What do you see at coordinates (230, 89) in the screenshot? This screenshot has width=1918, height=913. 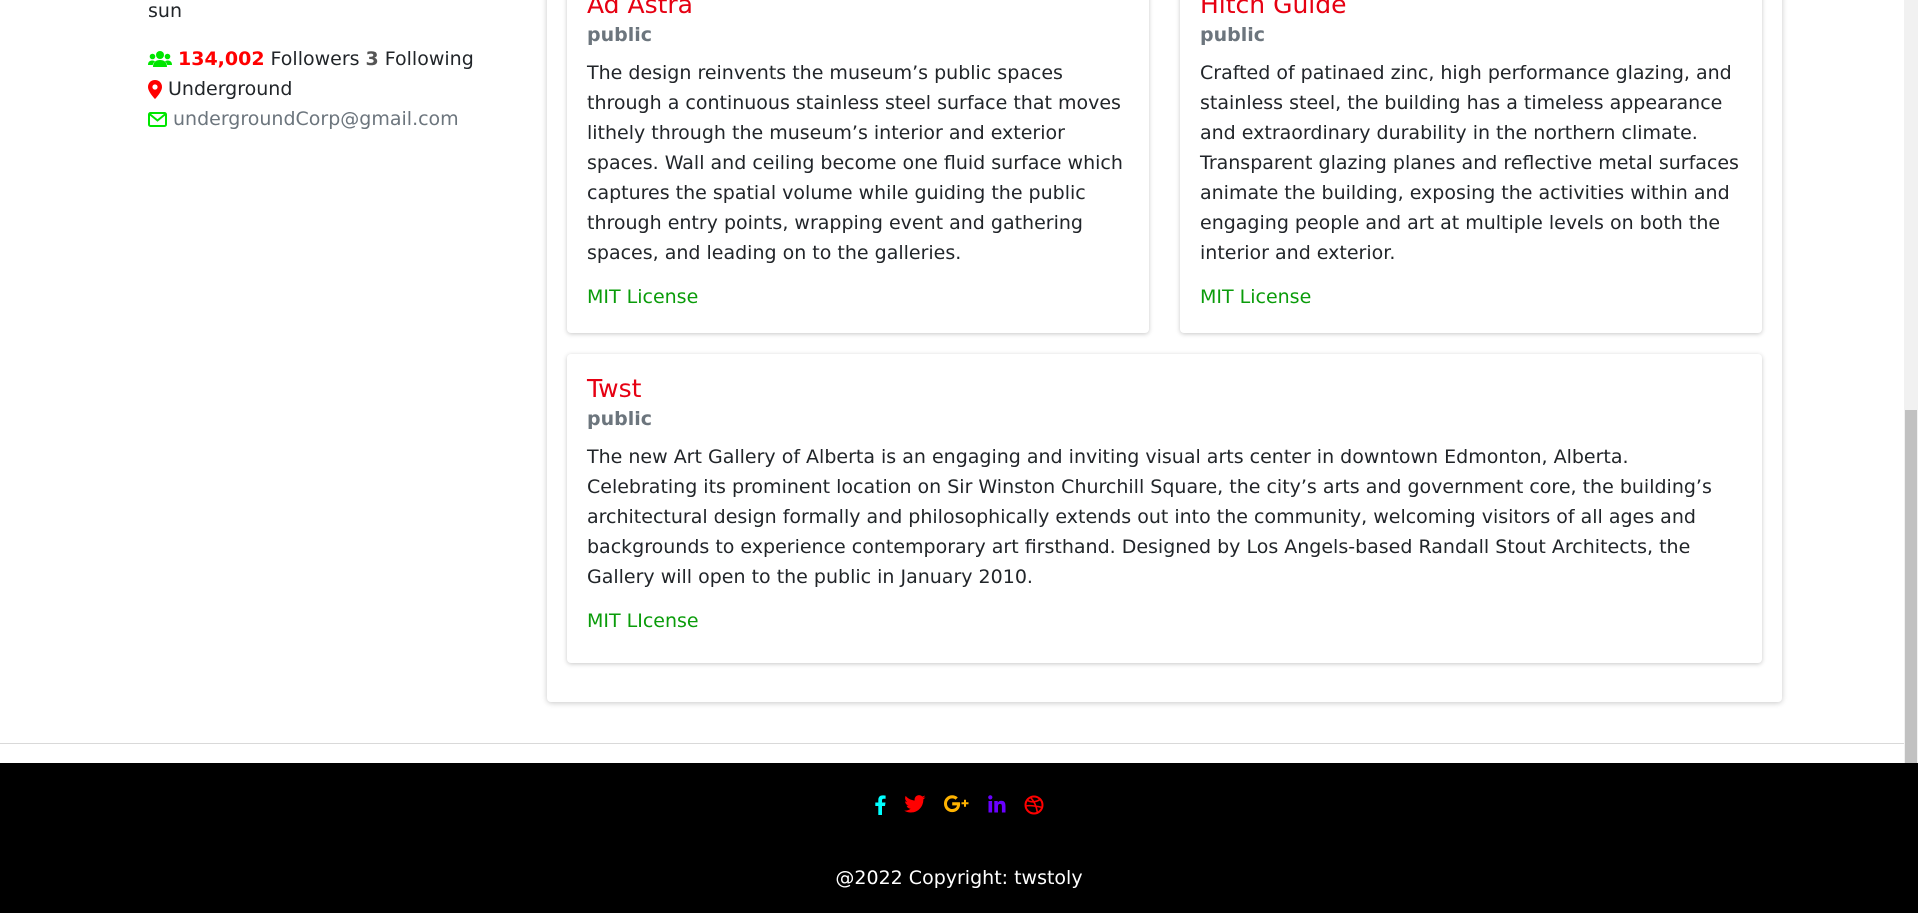 I see `location-text: Underground` at bounding box center [230, 89].